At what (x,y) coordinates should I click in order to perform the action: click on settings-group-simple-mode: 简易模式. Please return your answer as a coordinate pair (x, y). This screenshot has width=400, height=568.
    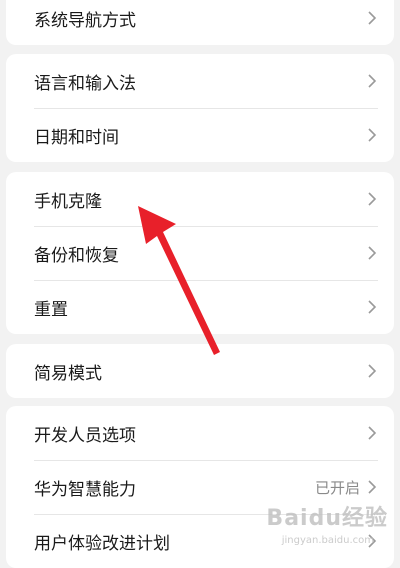
    Looking at the image, I should click on (200, 371).